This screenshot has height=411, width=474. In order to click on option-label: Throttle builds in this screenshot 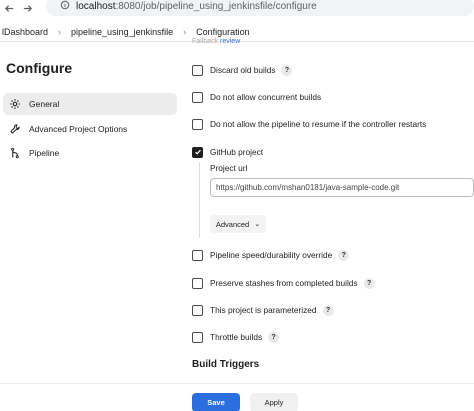, I will do `click(236, 337)`.